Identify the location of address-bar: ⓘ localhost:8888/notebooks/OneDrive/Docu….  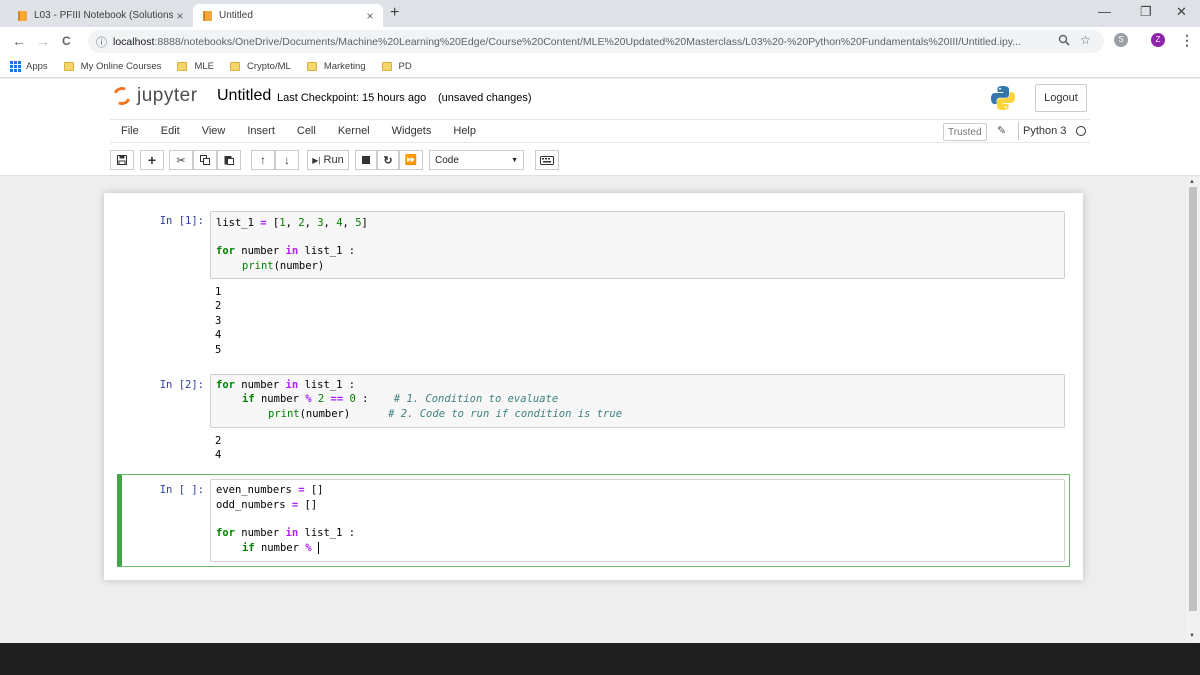
(596, 41).